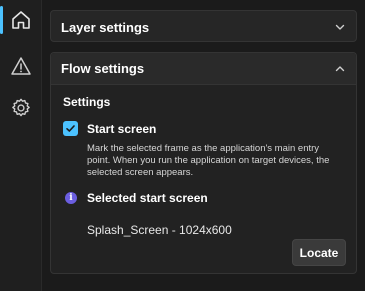  I want to click on chevron-up-icon, so click(340, 69).